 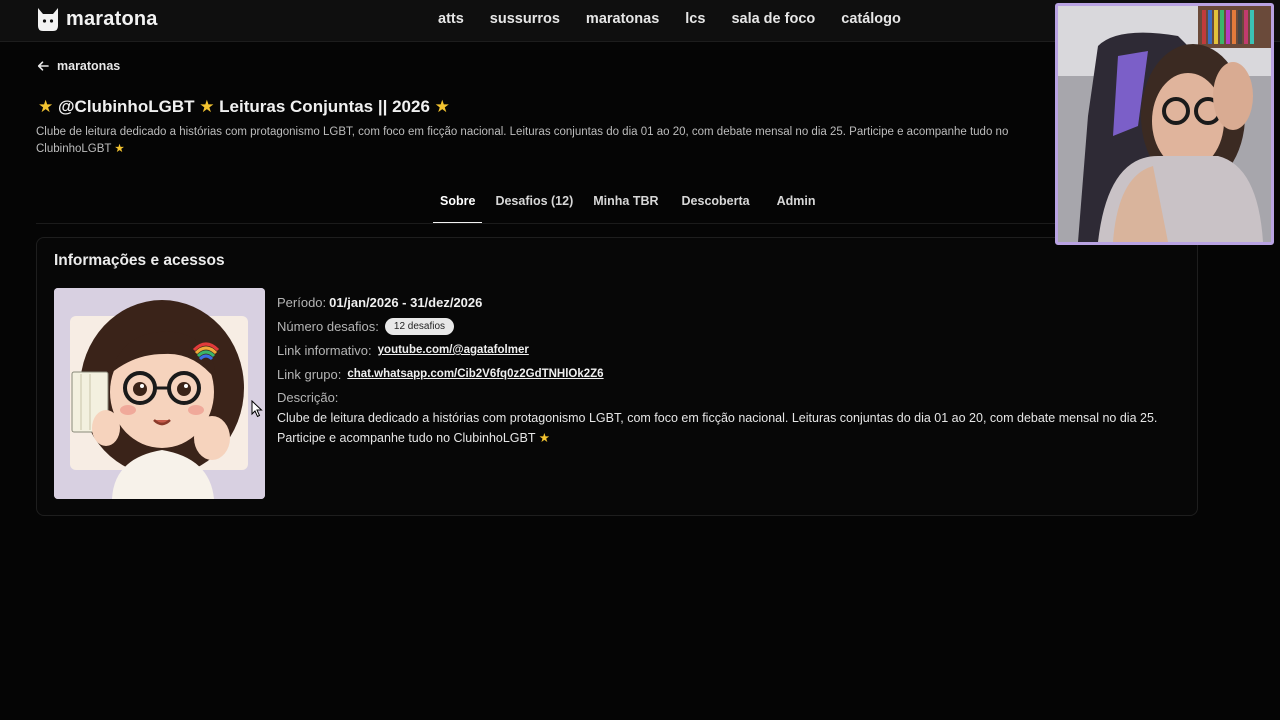 I want to click on nav-item-atts: atts, so click(x=451, y=19).